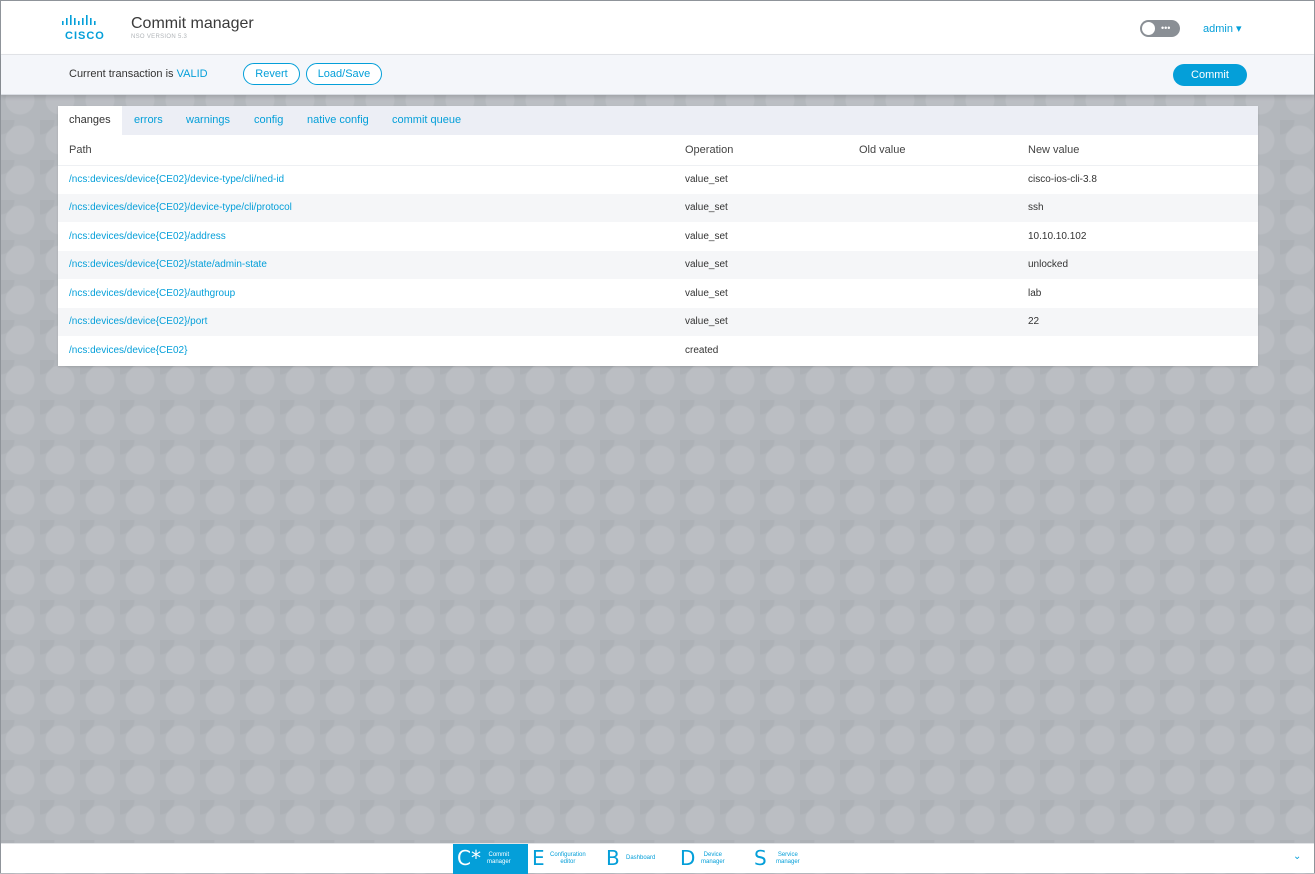  I want to click on dock-service-manager-icon: S, so click(760, 858).